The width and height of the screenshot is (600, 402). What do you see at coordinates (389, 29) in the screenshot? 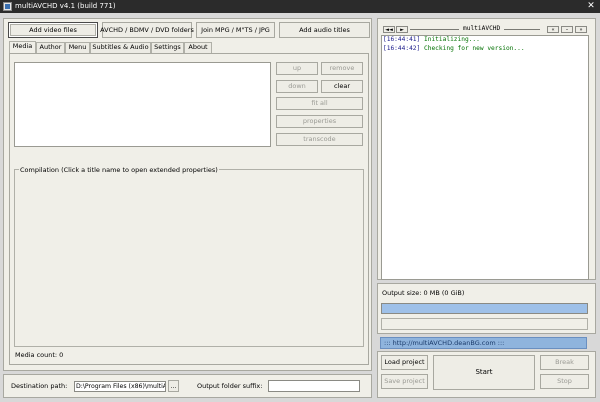
I see `nav-back-button: ◄◄` at bounding box center [389, 29].